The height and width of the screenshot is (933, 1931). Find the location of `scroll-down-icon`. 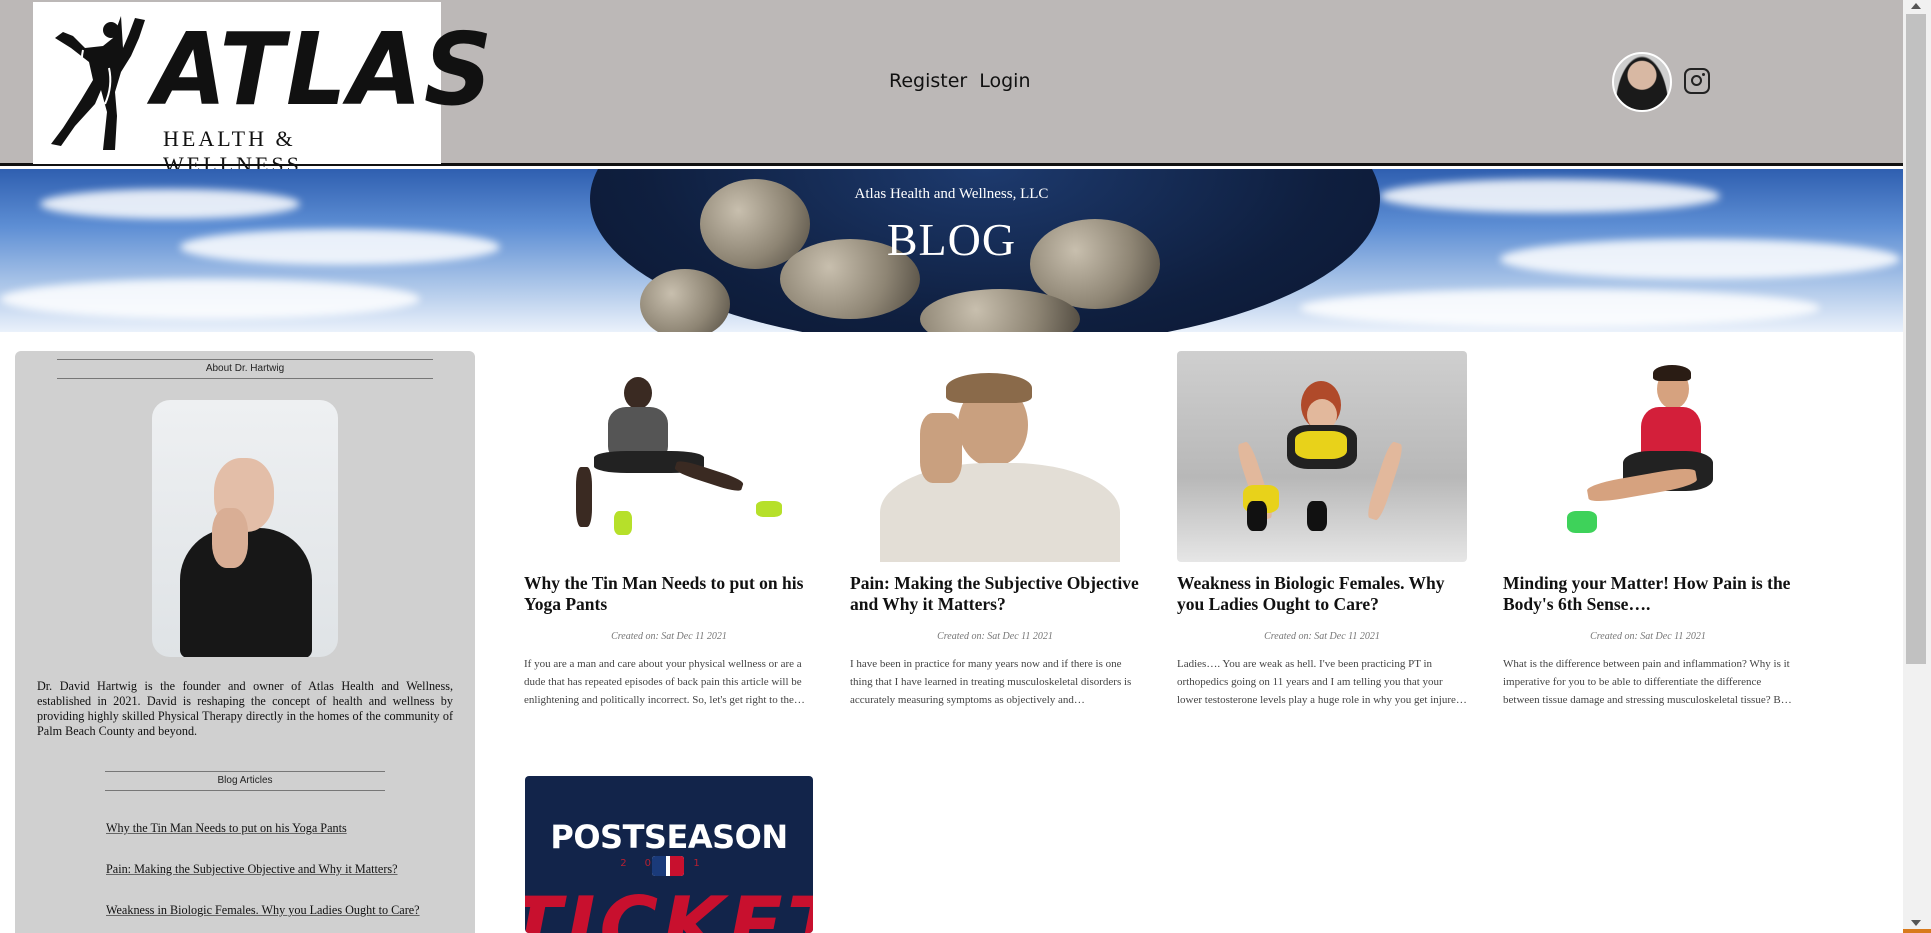

scroll-down-icon is located at coordinates (1916, 923).